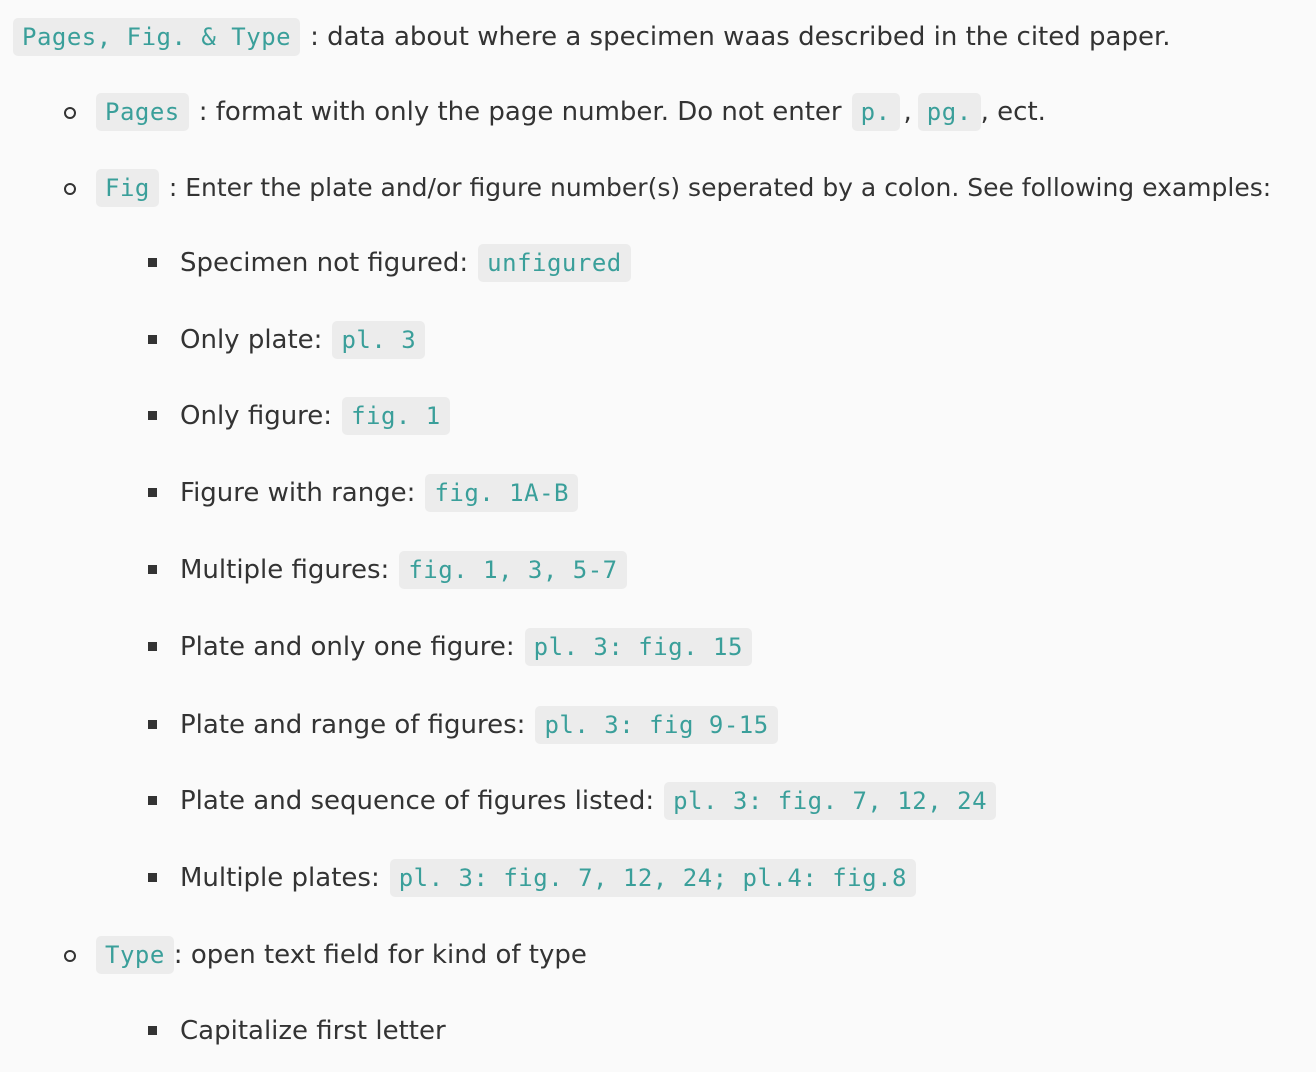  What do you see at coordinates (142, 112) in the screenshot?
I see `inline-code: Pages` at bounding box center [142, 112].